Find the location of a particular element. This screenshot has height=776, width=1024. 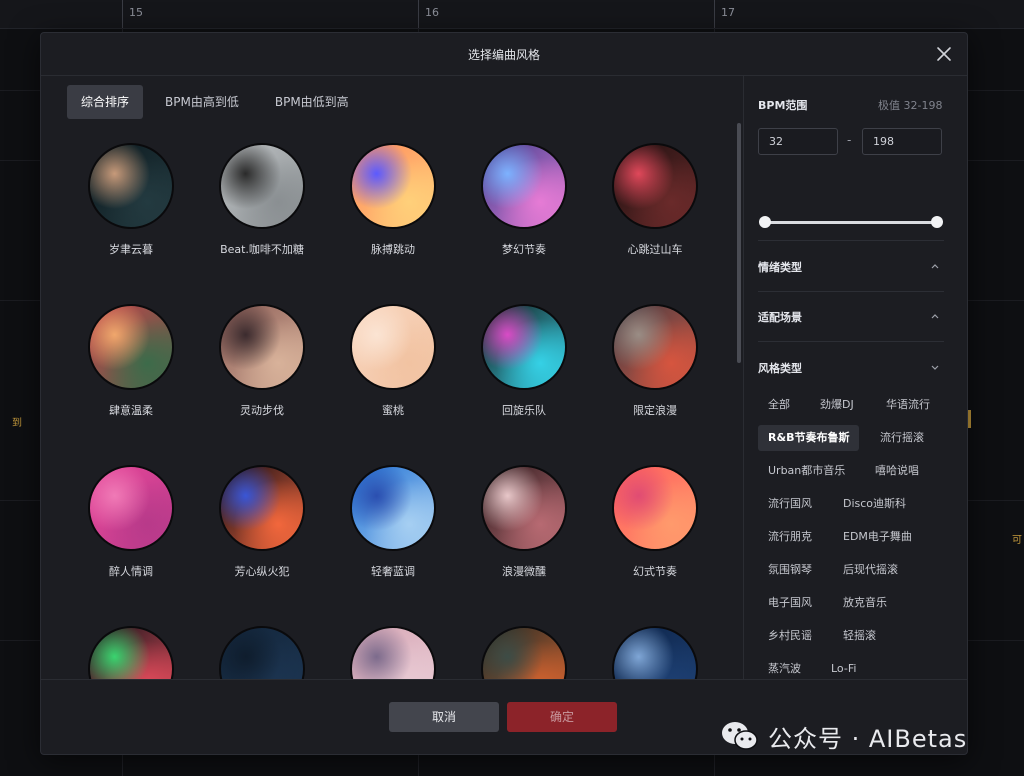

wechat-icon is located at coordinates (740, 736).